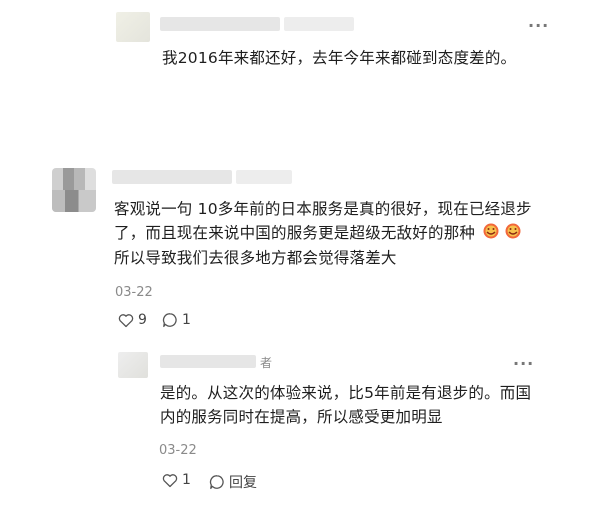 This screenshot has height=507, width=595. I want to click on like-count: 1, so click(186, 480).